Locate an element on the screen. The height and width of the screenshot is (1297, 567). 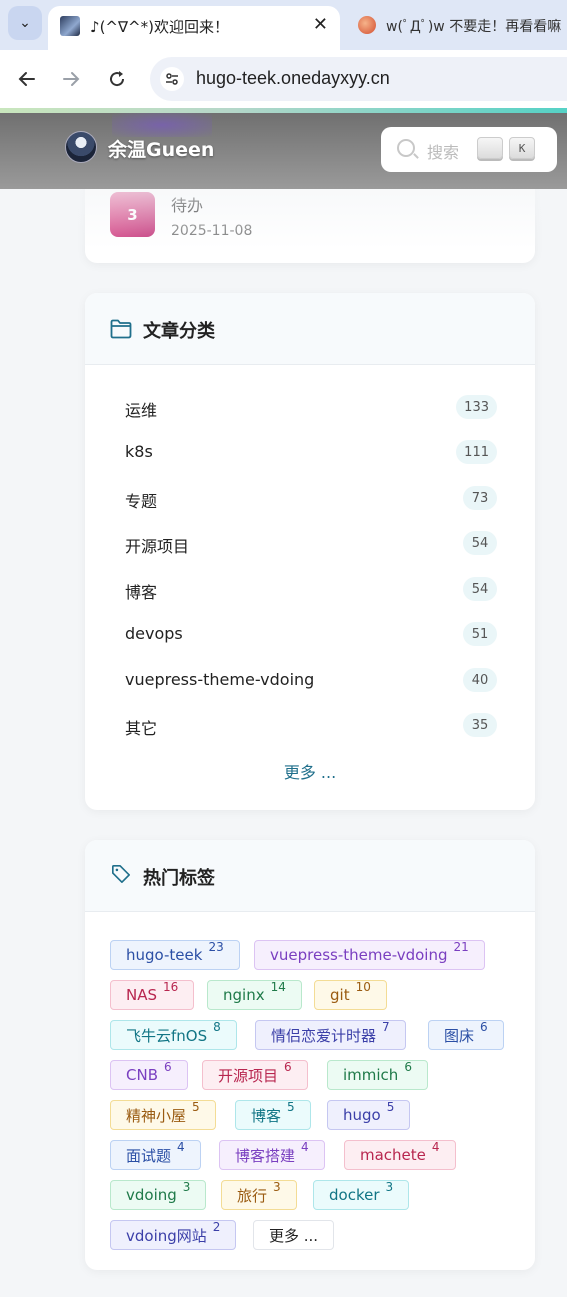
tag-item: 图床 6 is located at coordinates (466, 1035).